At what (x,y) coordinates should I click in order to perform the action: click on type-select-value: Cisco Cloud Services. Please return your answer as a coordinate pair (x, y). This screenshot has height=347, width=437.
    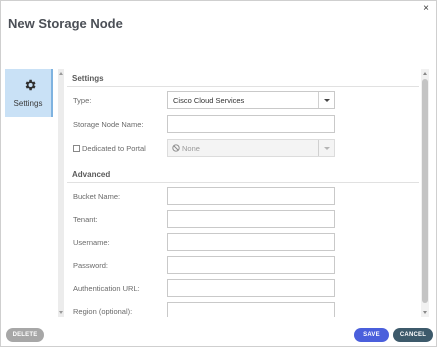
    Looking at the image, I should click on (209, 100).